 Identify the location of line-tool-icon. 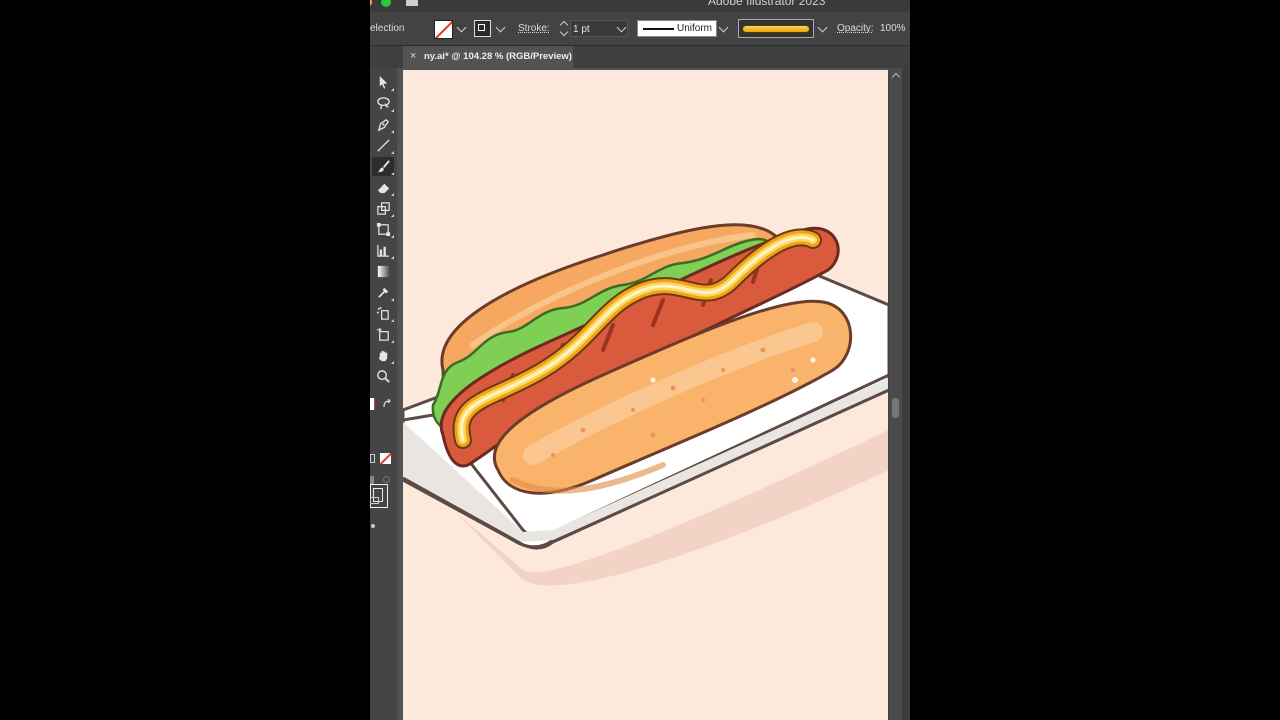
(383, 145).